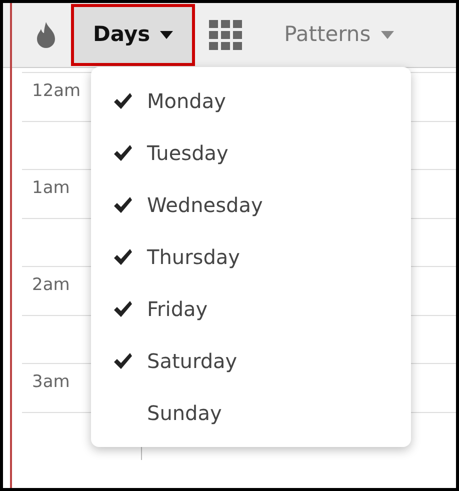 This screenshot has width=459, height=491. What do you see at coordinates (251, 413) in the screenshot?
I see `day-menu-item: Sunday` at bounding box center [251, 413].